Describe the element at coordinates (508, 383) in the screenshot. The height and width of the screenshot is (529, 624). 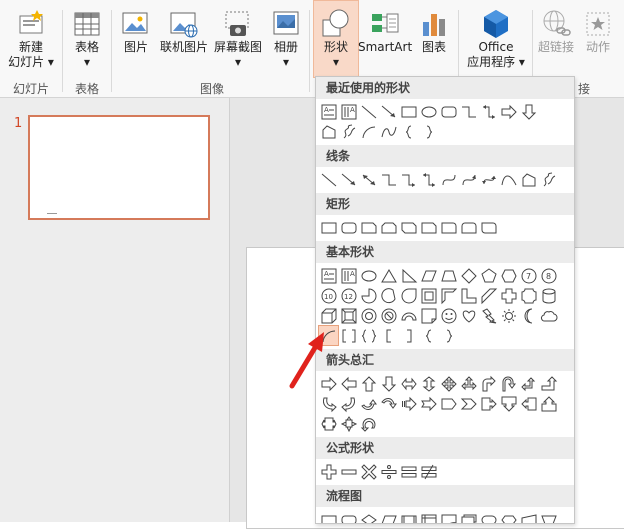
I see `uturn-shape-icon` at that location.